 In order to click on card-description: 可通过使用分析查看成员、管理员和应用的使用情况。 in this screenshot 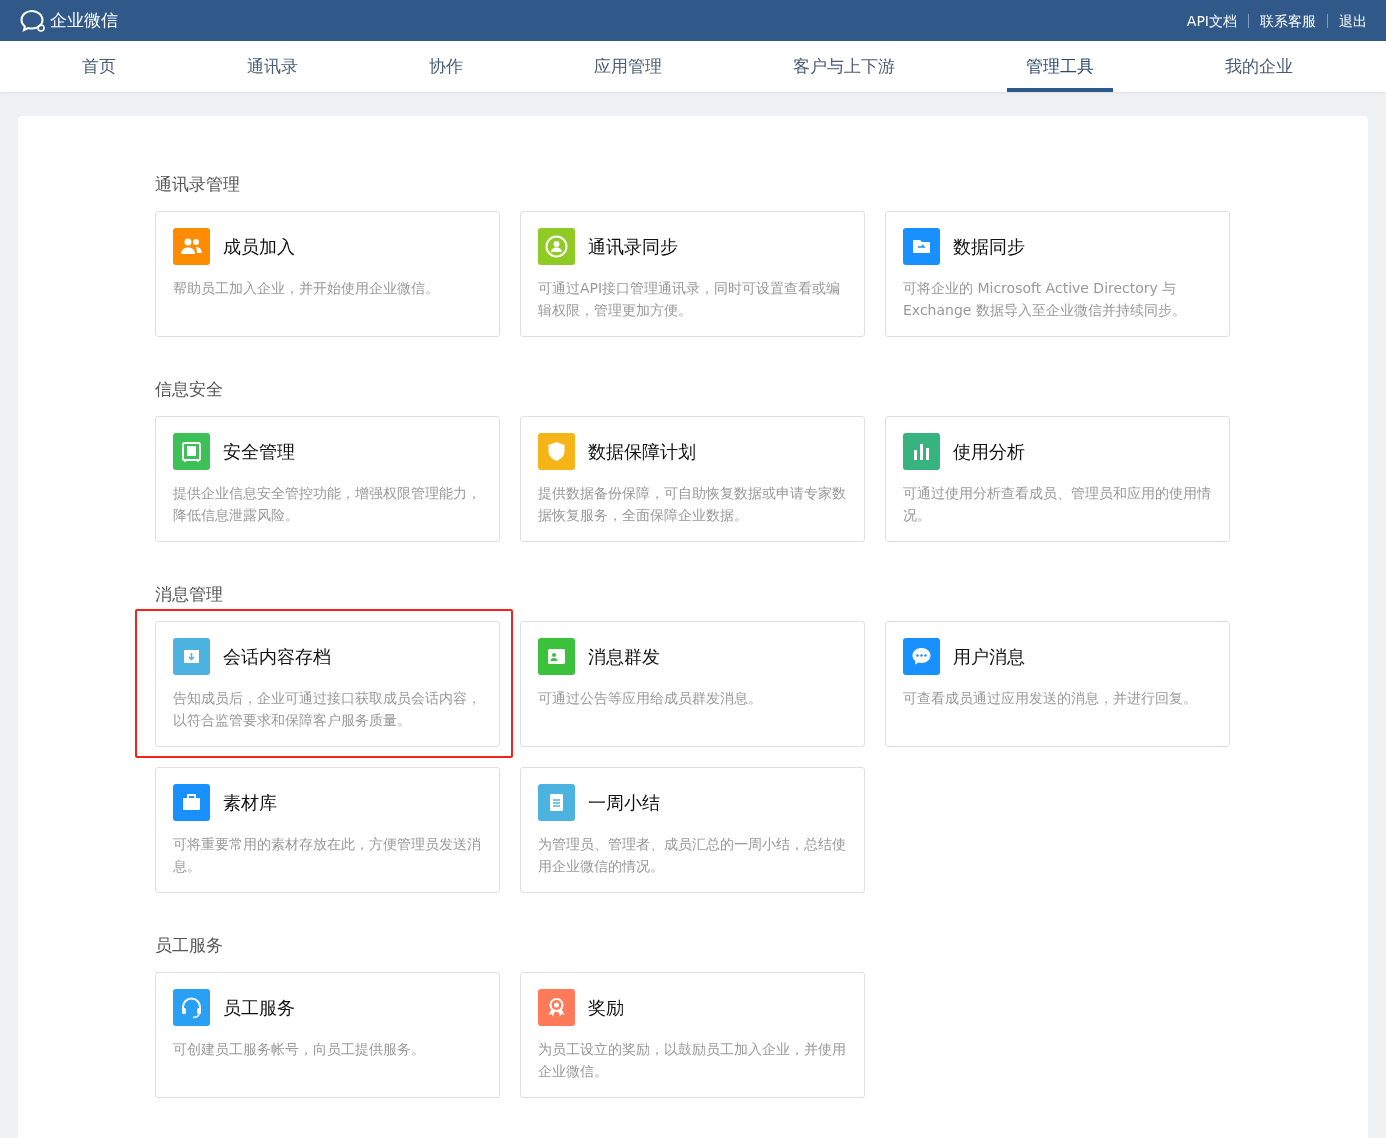, I will do `click(1057, 504)`.